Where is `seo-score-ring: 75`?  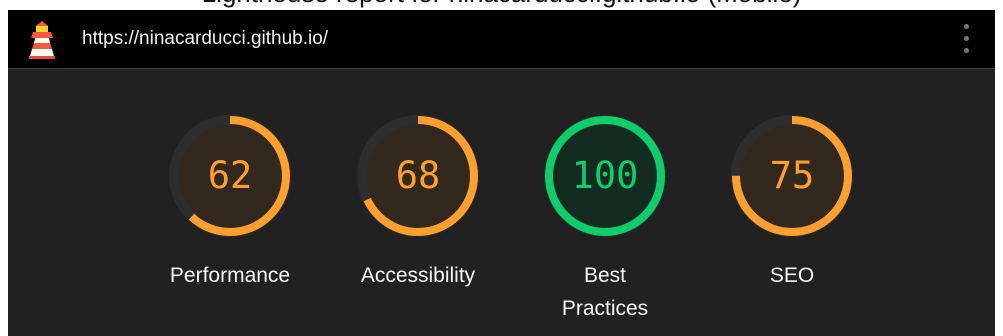 seo-score-ring: 75 is located at coordinates (792, 176).